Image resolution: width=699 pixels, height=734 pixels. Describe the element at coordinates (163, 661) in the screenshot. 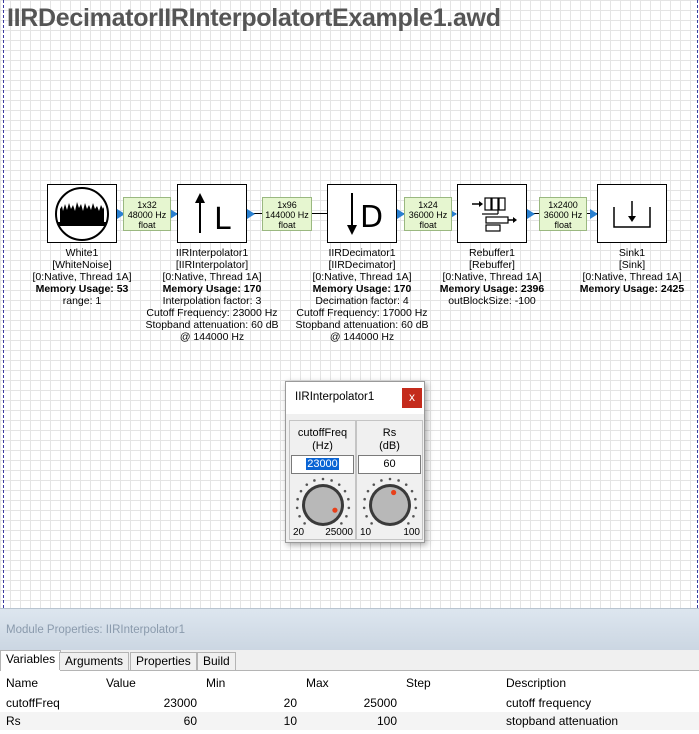

I see `tab-properties: Properties` at that location.